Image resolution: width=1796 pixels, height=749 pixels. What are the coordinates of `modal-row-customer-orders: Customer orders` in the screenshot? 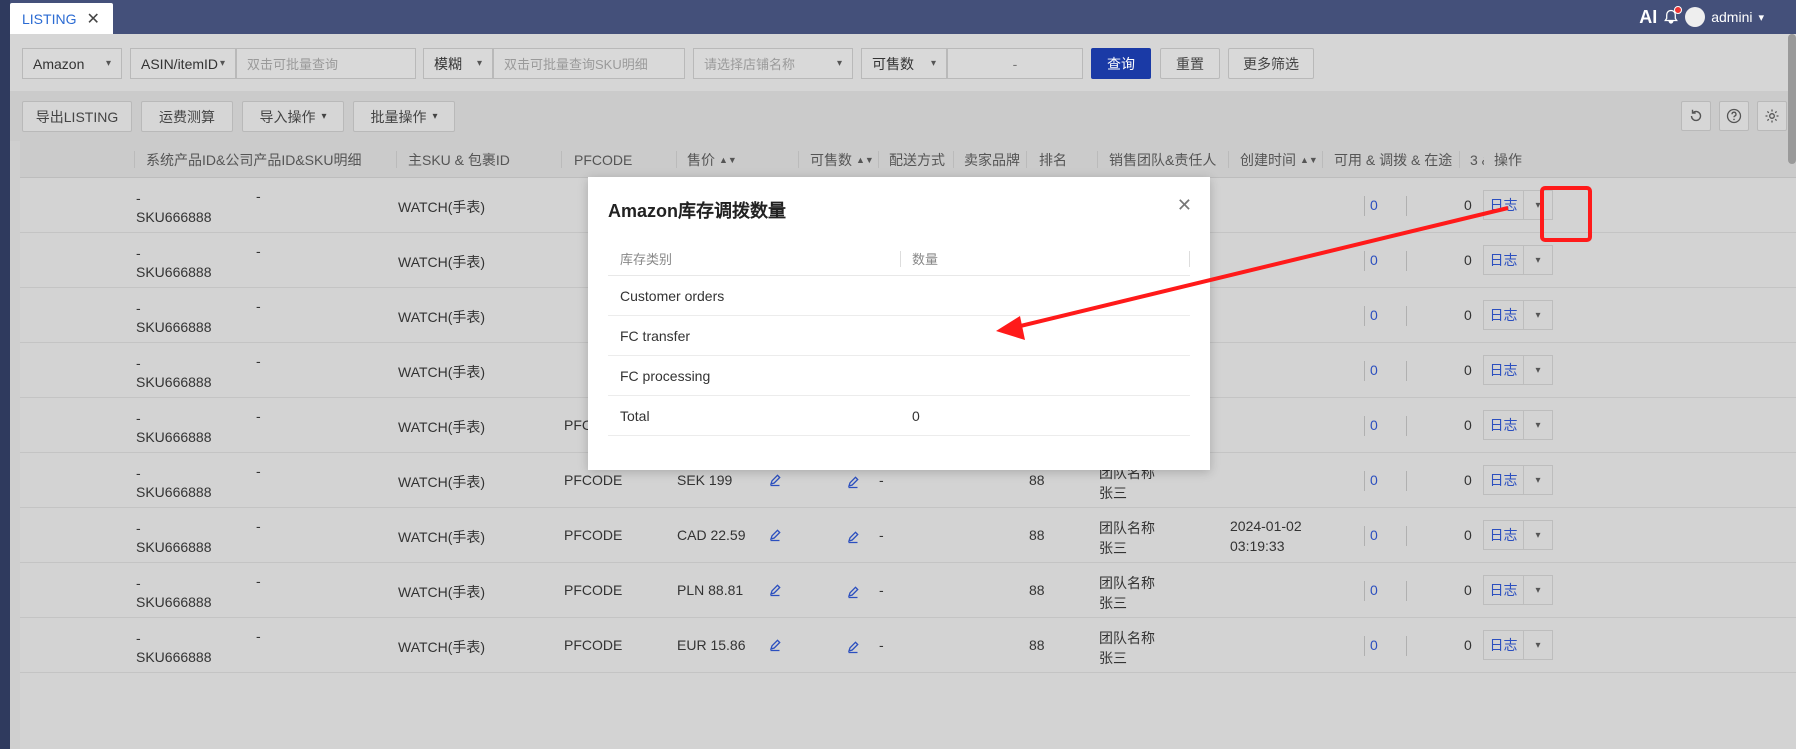 It's located at (899, 296).